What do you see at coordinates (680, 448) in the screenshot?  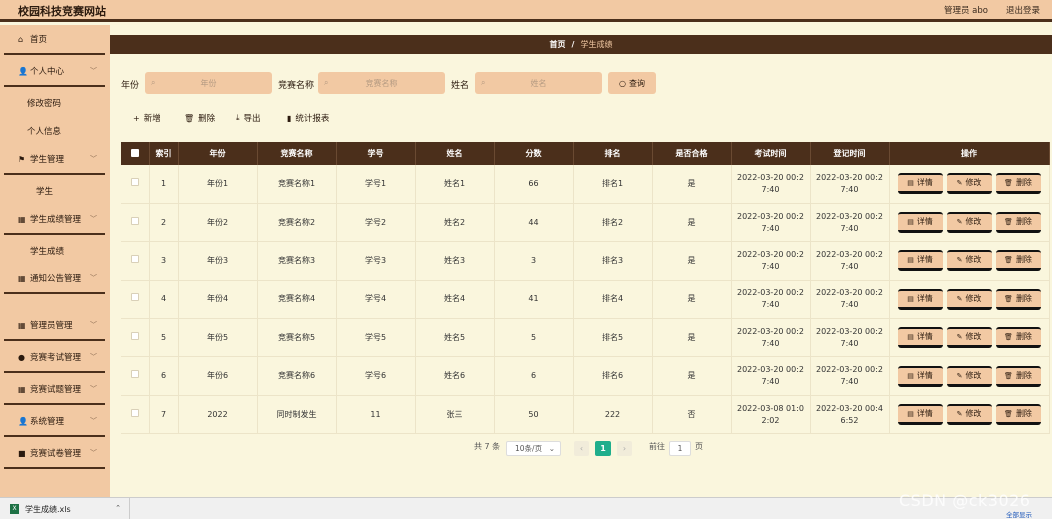 I see `goto-page-input: 1` at bounding box center [680, 448].